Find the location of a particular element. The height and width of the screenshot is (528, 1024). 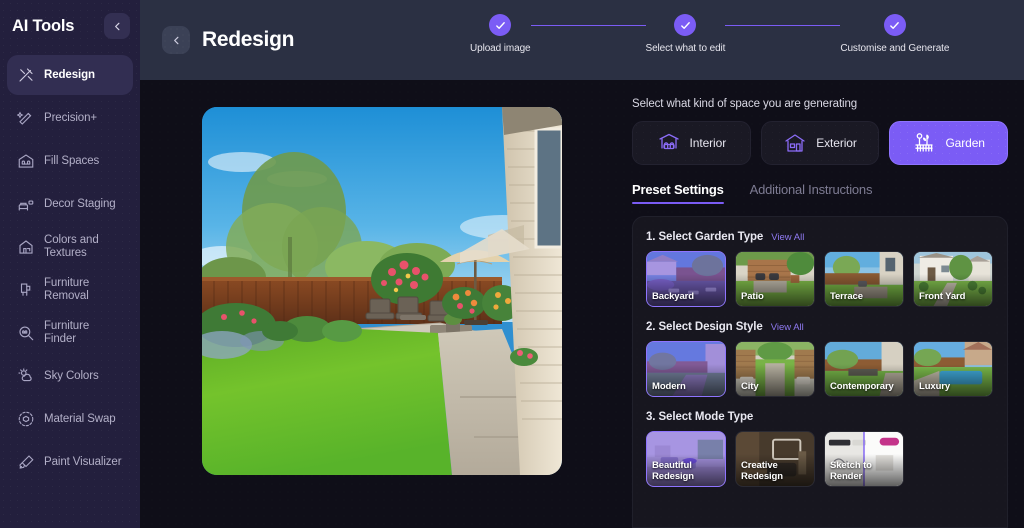

page-title: Redesign is located at coordinates (248, 39).